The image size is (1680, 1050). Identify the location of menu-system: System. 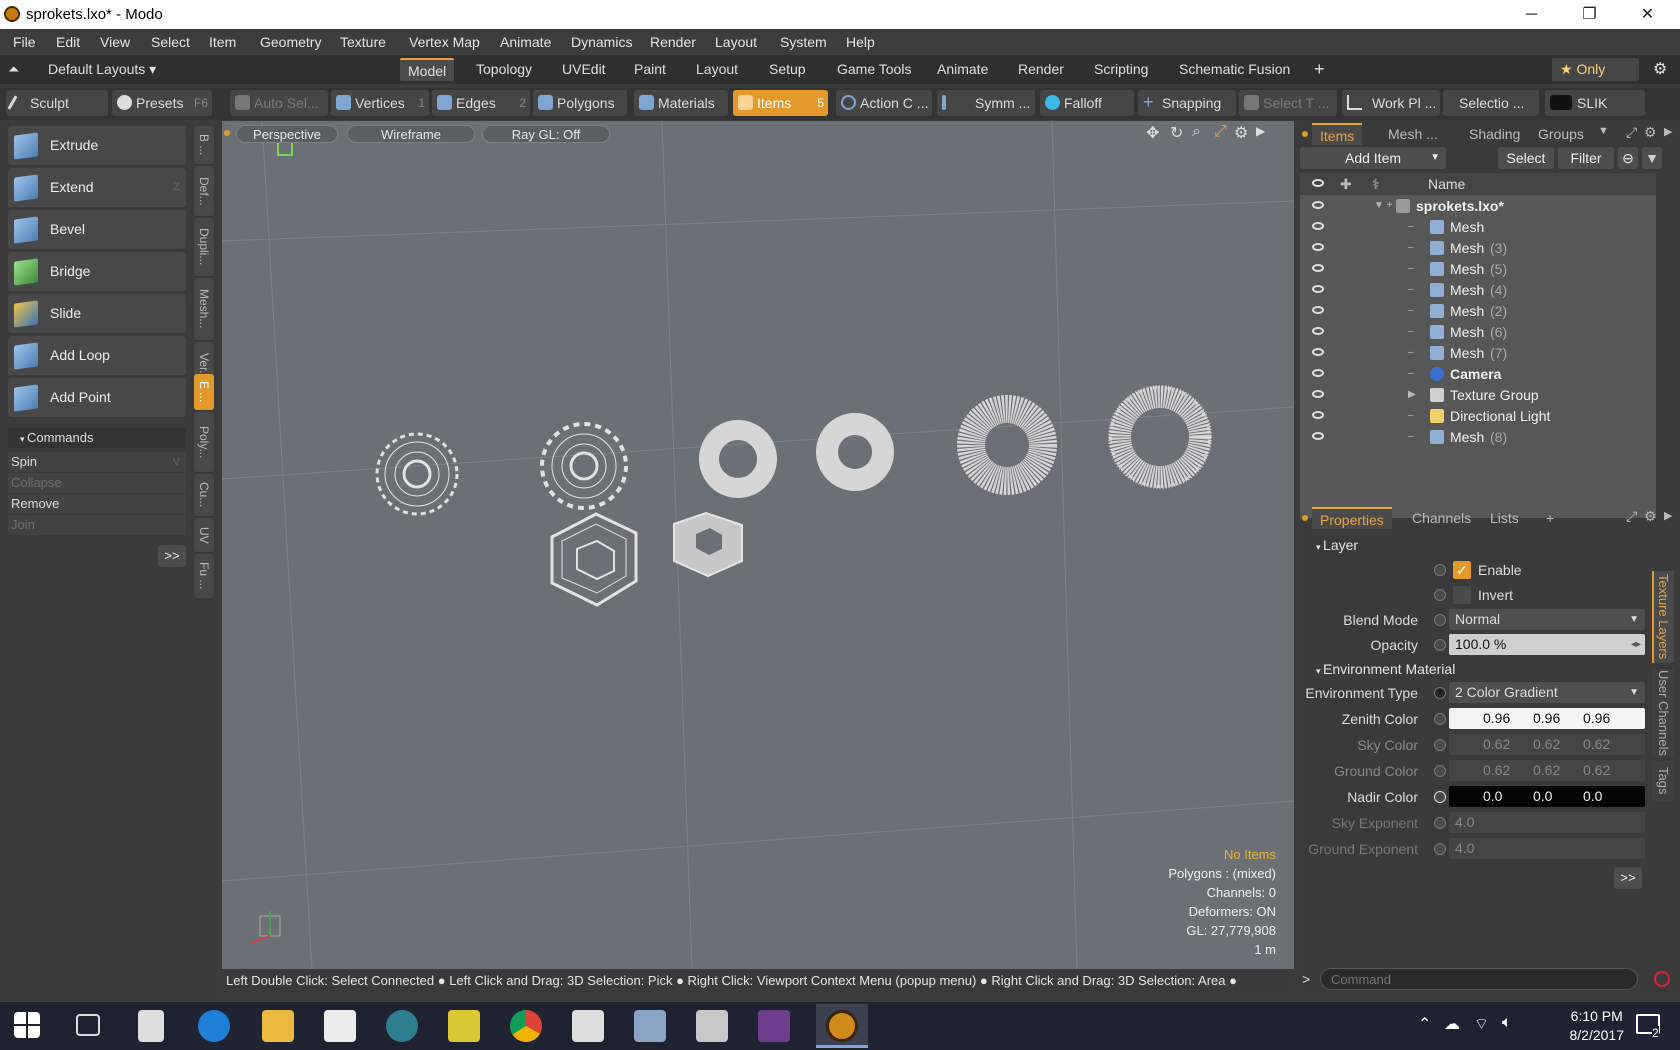
(803, 42).